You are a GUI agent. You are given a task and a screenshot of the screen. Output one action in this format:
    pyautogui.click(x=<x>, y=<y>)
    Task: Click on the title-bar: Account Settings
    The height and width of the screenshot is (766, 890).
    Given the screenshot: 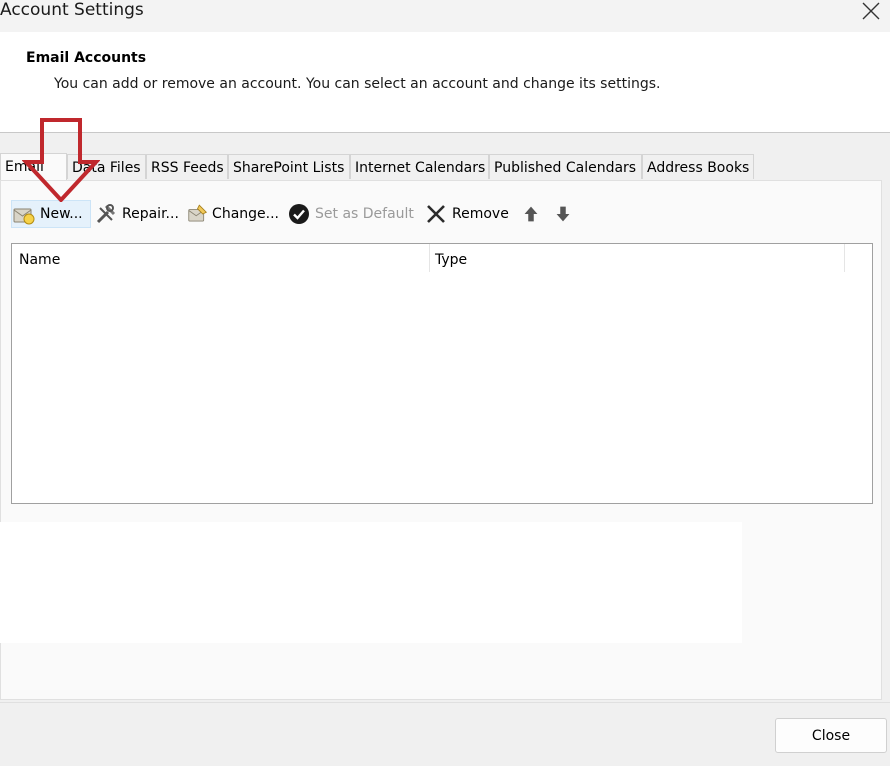 What is the action you would take?
    pyautogui.click(x=445, y=16)
    